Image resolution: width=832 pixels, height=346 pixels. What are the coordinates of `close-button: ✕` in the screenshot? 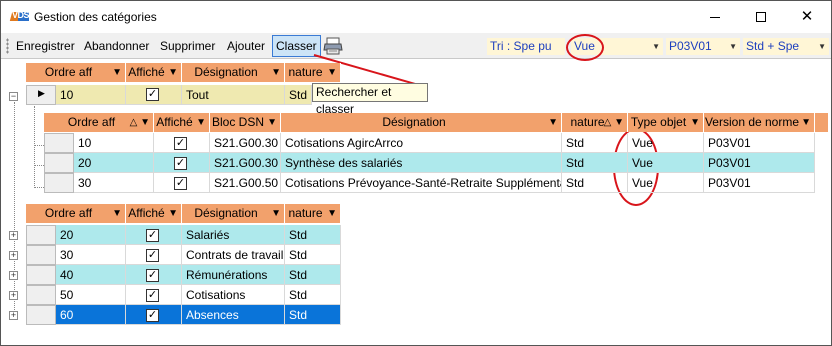 It's located at (807, 16).